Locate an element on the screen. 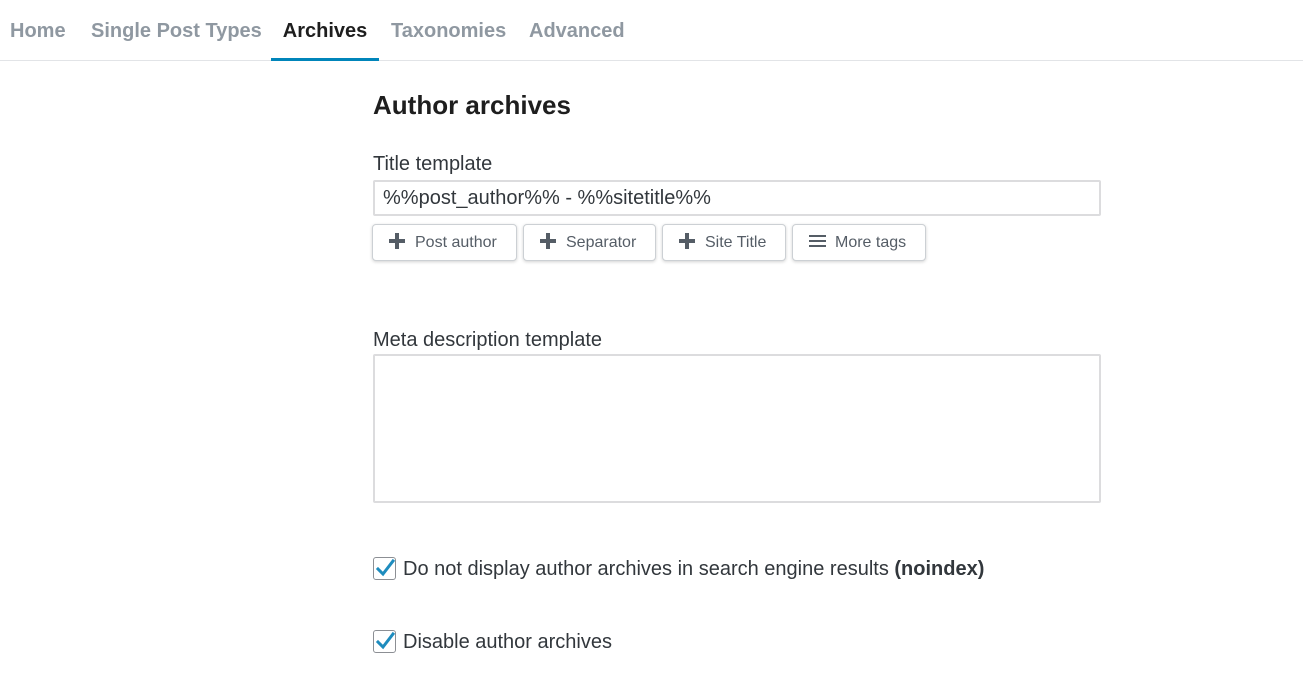  meta-description-label: Meta description template is located at coordinates (488, 340).